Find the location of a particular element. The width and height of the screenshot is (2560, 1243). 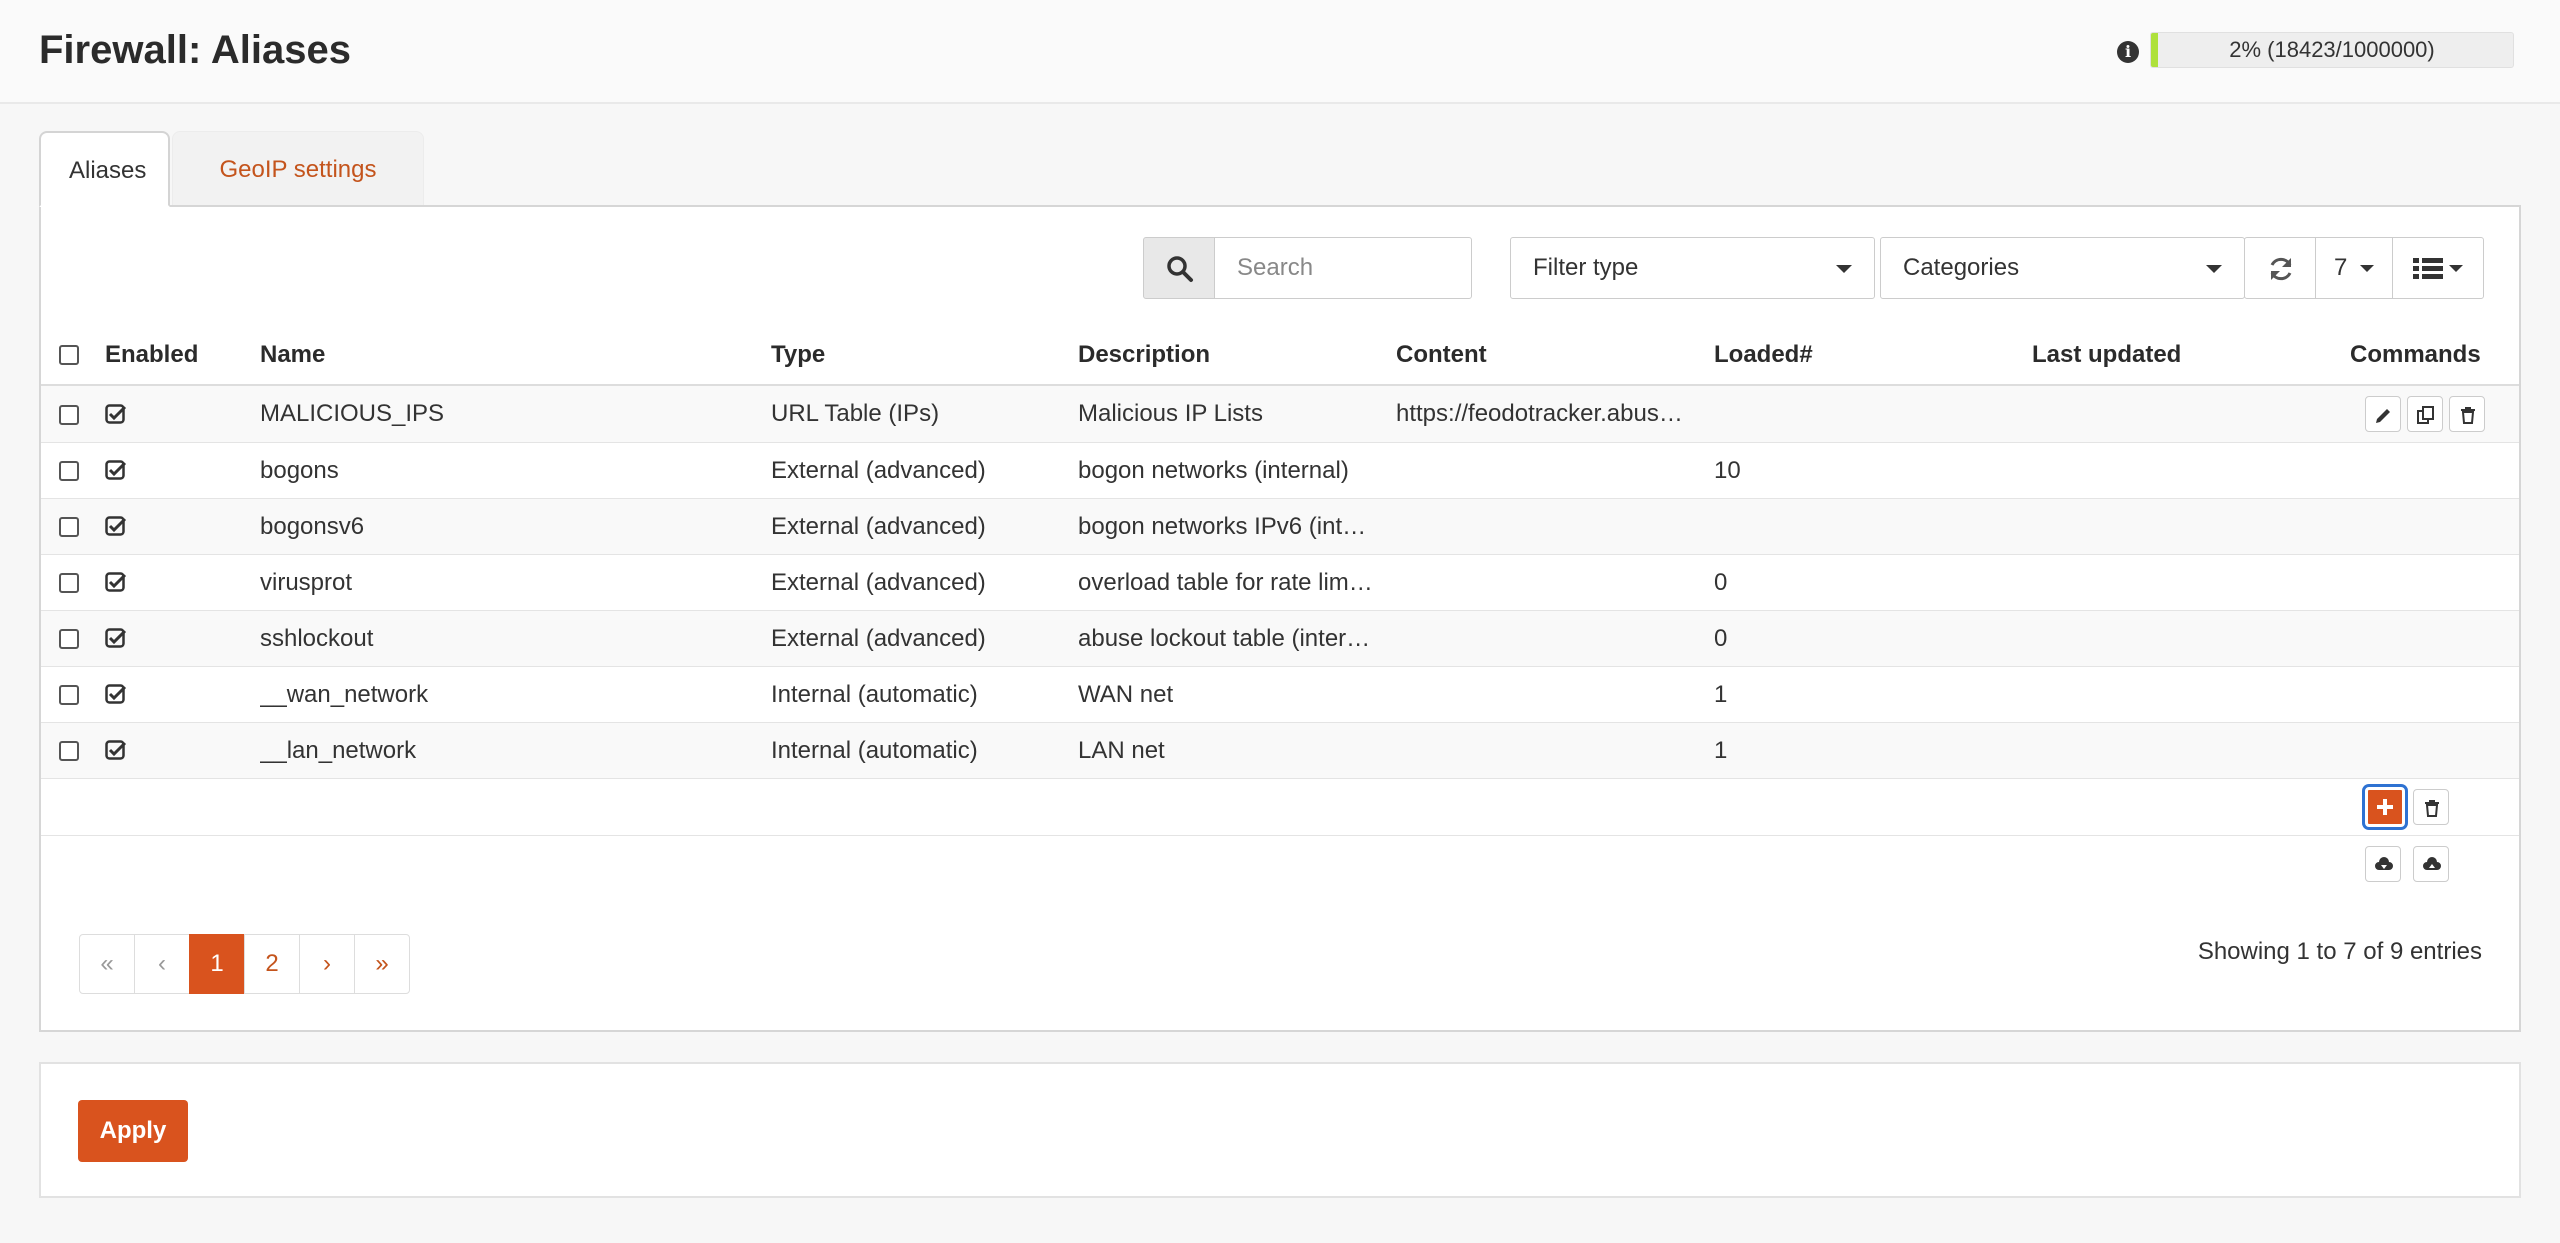

tab-geoip-settings: GeoIP settings is located at coordinates (298, 169).